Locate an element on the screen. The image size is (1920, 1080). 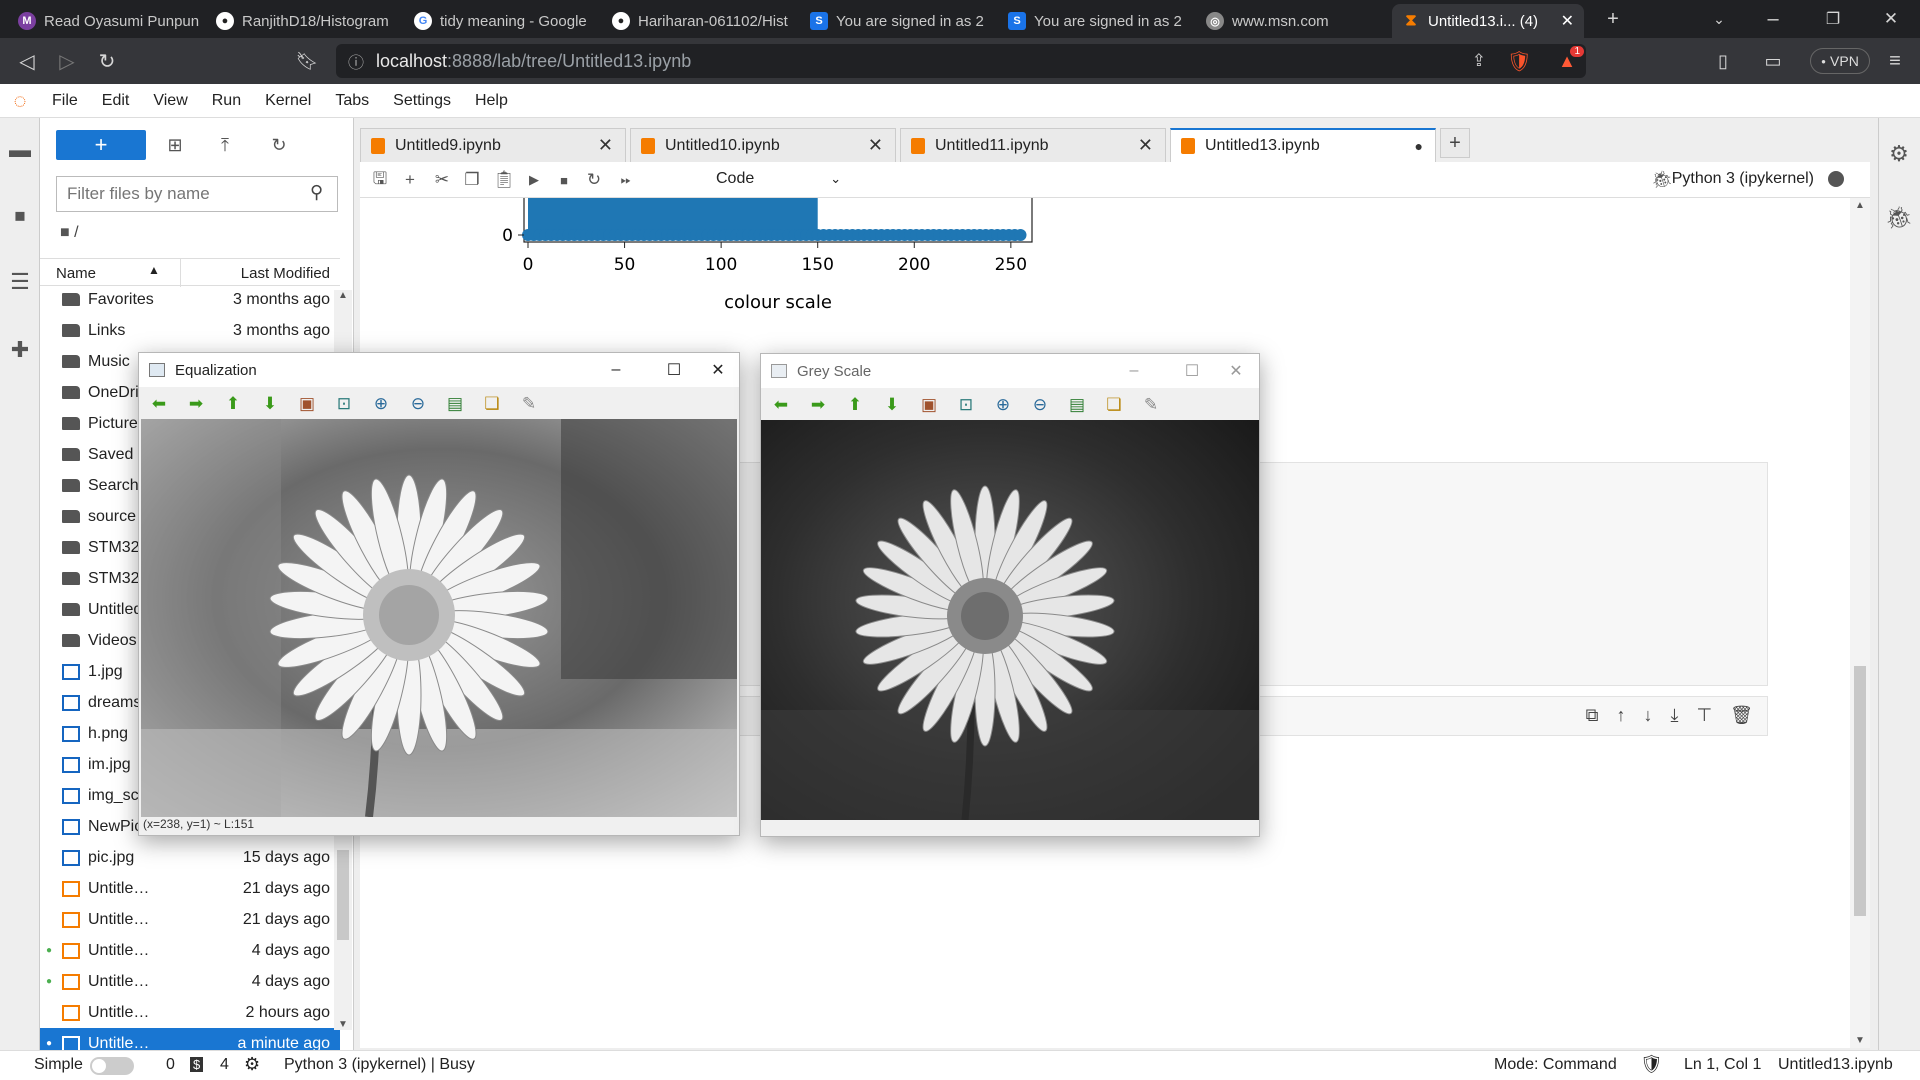
folder-icon: ▬ is located at coordinates (20, 150).